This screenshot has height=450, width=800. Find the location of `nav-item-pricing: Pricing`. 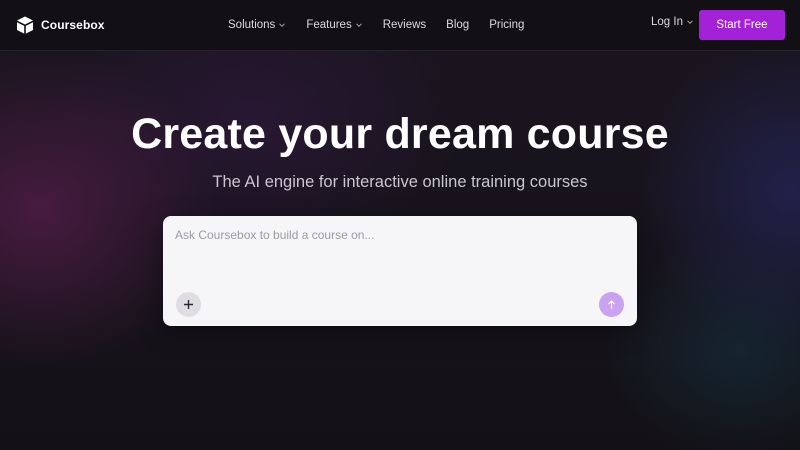

nav-item-pricing: Pricing is located at coordinates (506, 25).